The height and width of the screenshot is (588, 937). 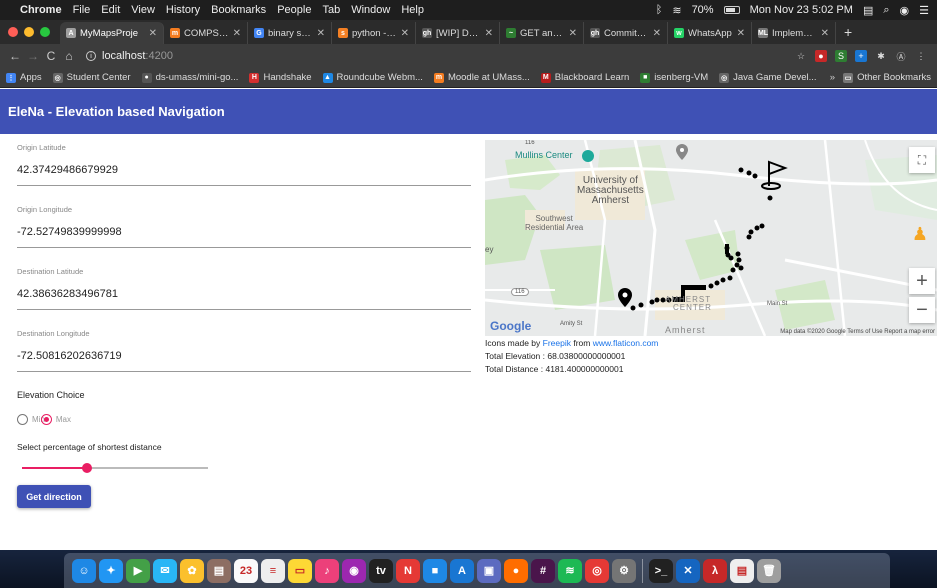 I want to click on clock: Mon Nov 23 5:02 PM, so click(x=801, y=10).